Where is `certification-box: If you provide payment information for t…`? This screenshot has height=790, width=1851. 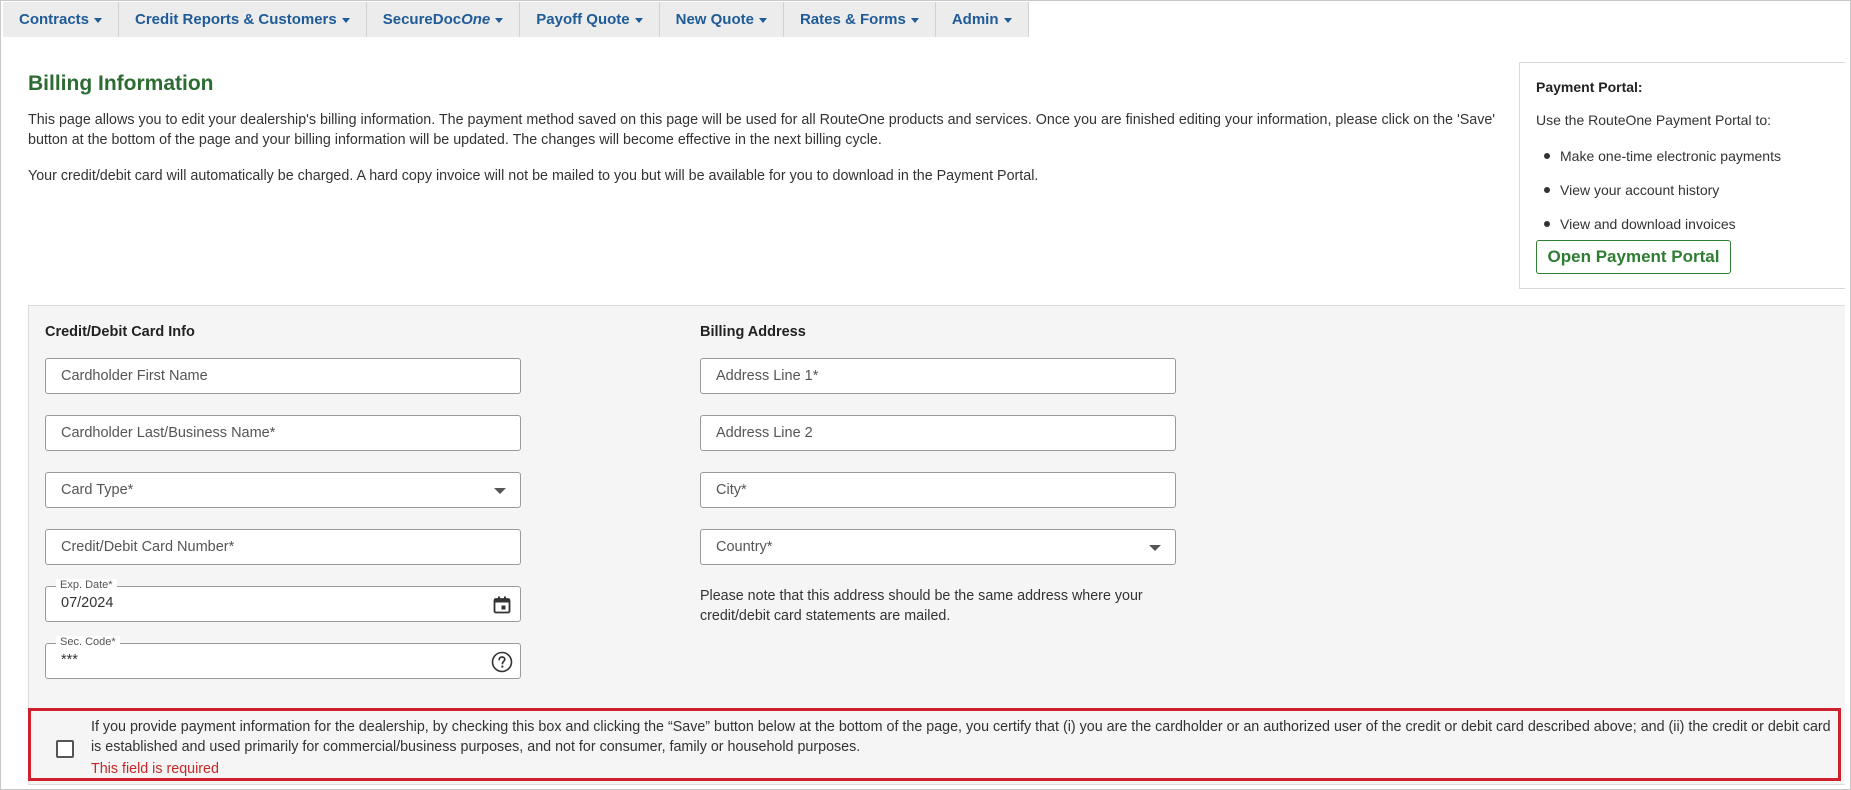
certification-box: If you provide payment information for t… is located at coordinates (934, 744).